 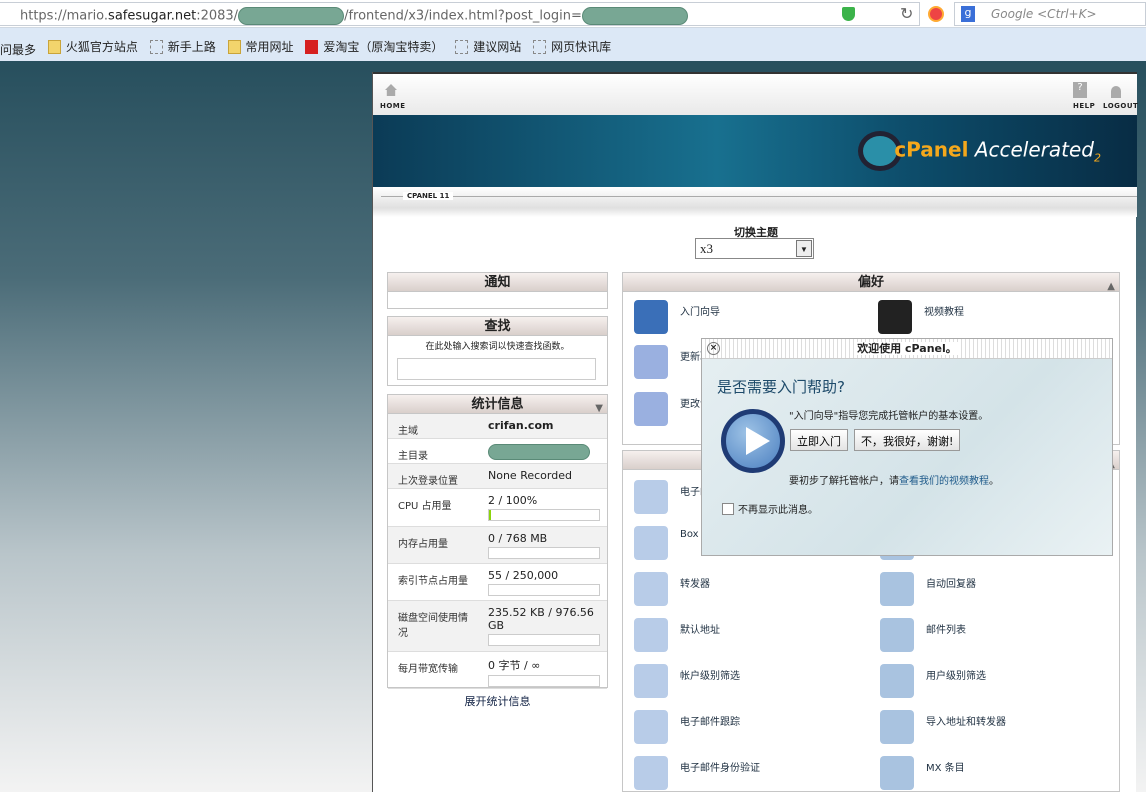 I want to click on chevron-down-icon: ▼, so click(x=804, y=248).